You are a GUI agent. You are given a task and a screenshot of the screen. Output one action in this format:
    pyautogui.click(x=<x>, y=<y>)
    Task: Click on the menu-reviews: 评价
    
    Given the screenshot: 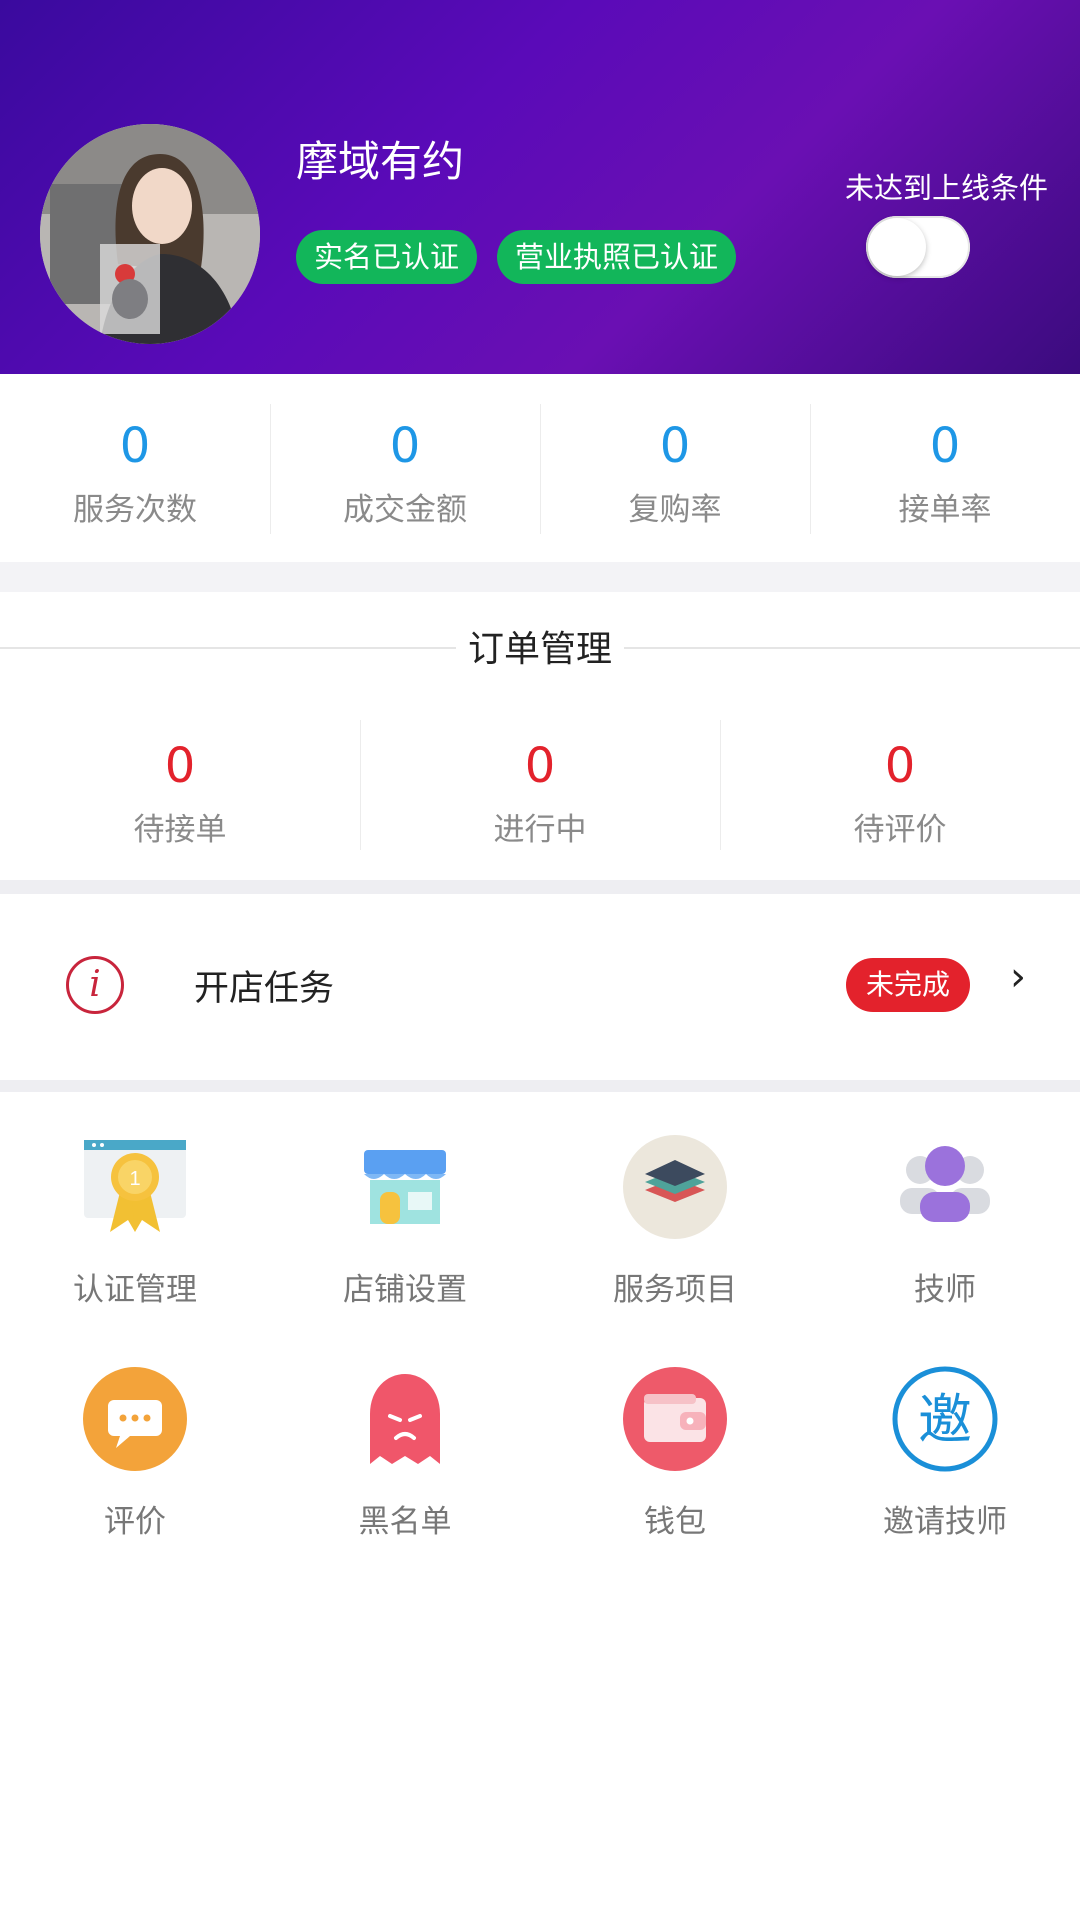 What is the action you would take?
    pyautogui.click(x=135, y=1468)
    